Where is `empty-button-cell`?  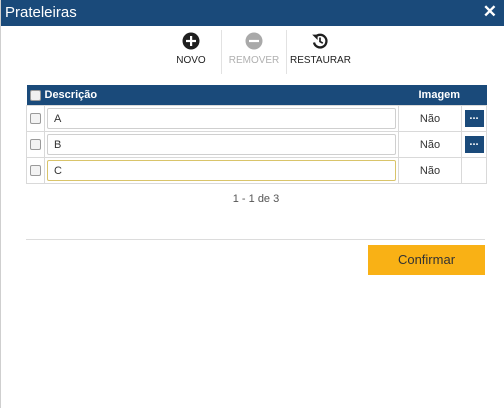 empty-button-cell is located at coordinates (474, 170).